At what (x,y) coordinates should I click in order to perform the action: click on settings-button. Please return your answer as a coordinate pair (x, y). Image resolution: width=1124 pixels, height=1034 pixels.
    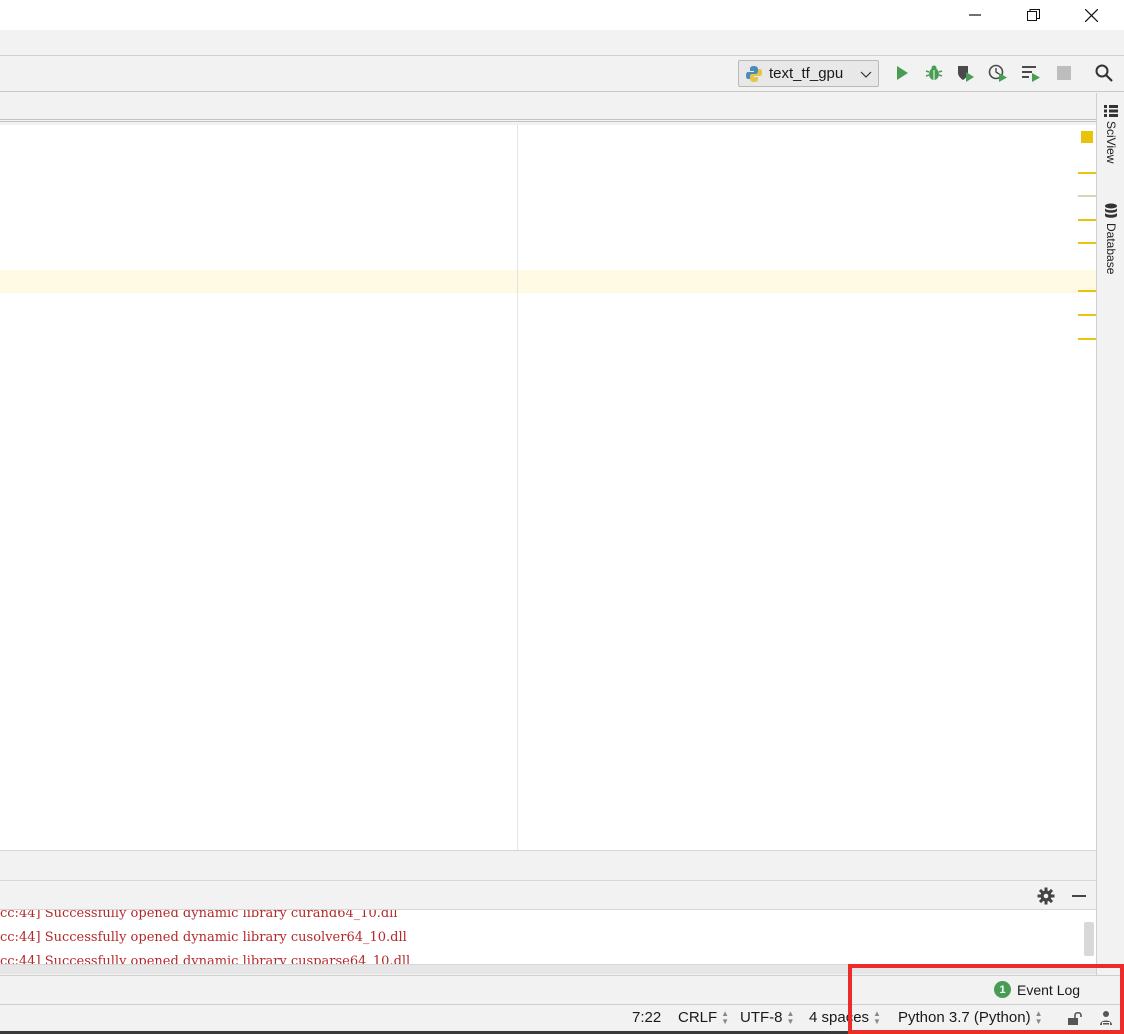
    Looking at the image, I should click on (1046, 897).